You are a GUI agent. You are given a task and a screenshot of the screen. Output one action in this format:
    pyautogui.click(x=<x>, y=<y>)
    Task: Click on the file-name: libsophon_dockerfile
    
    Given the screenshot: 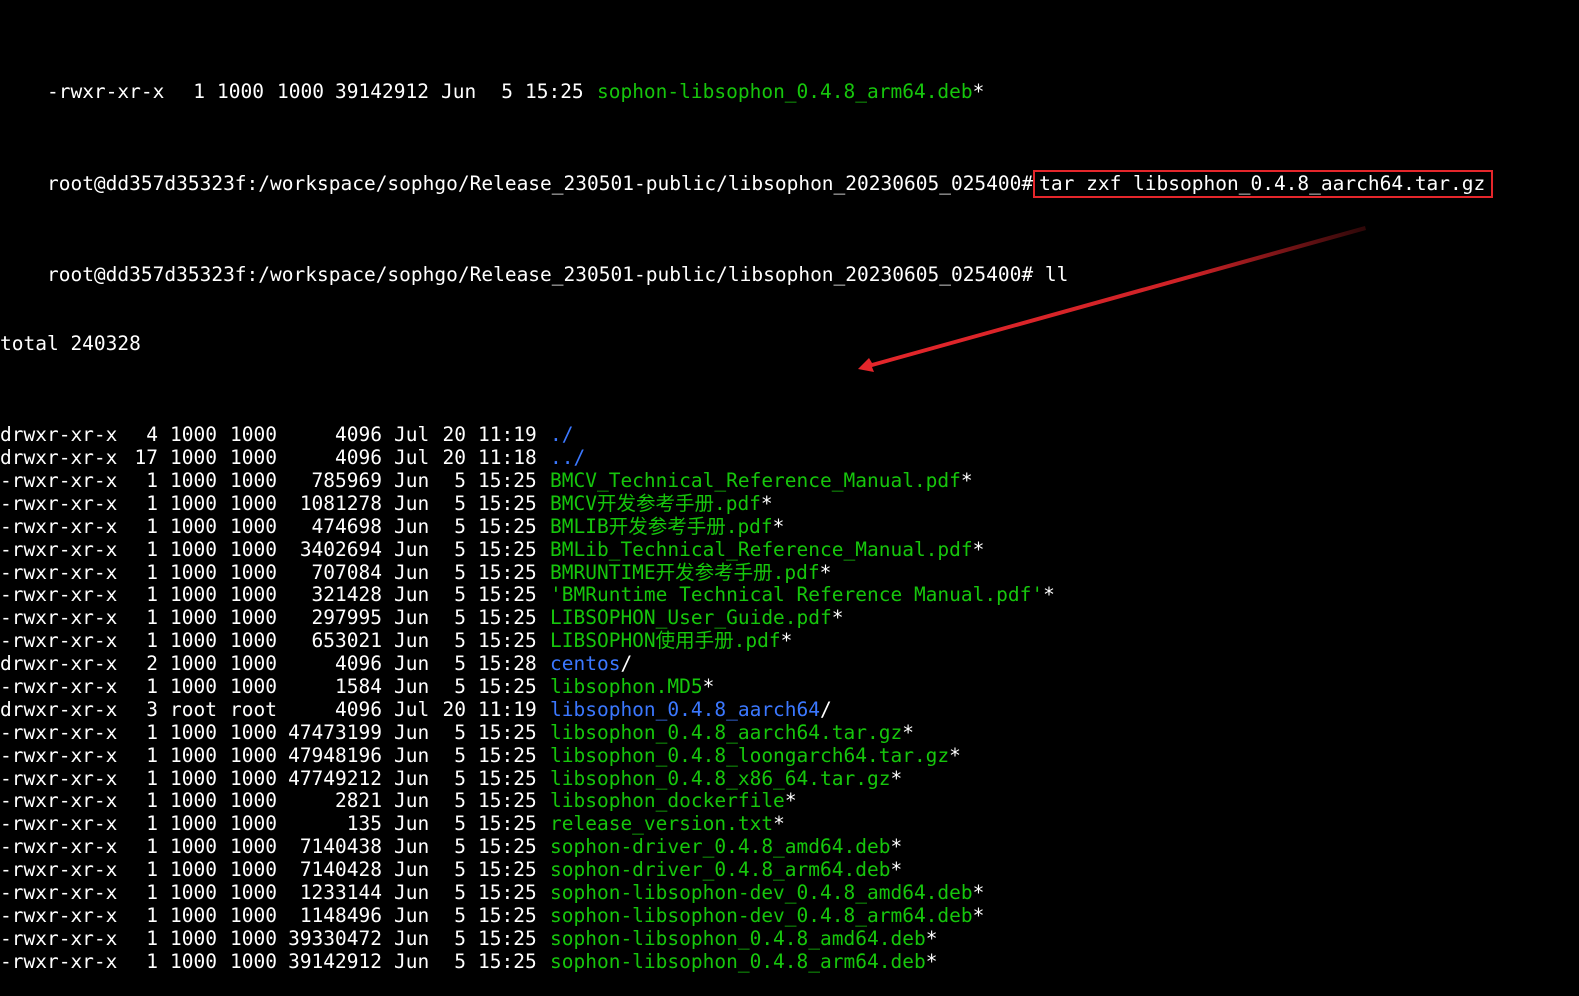 What is the action you would take?
    pyautogui.click(x=667, y=800)
    